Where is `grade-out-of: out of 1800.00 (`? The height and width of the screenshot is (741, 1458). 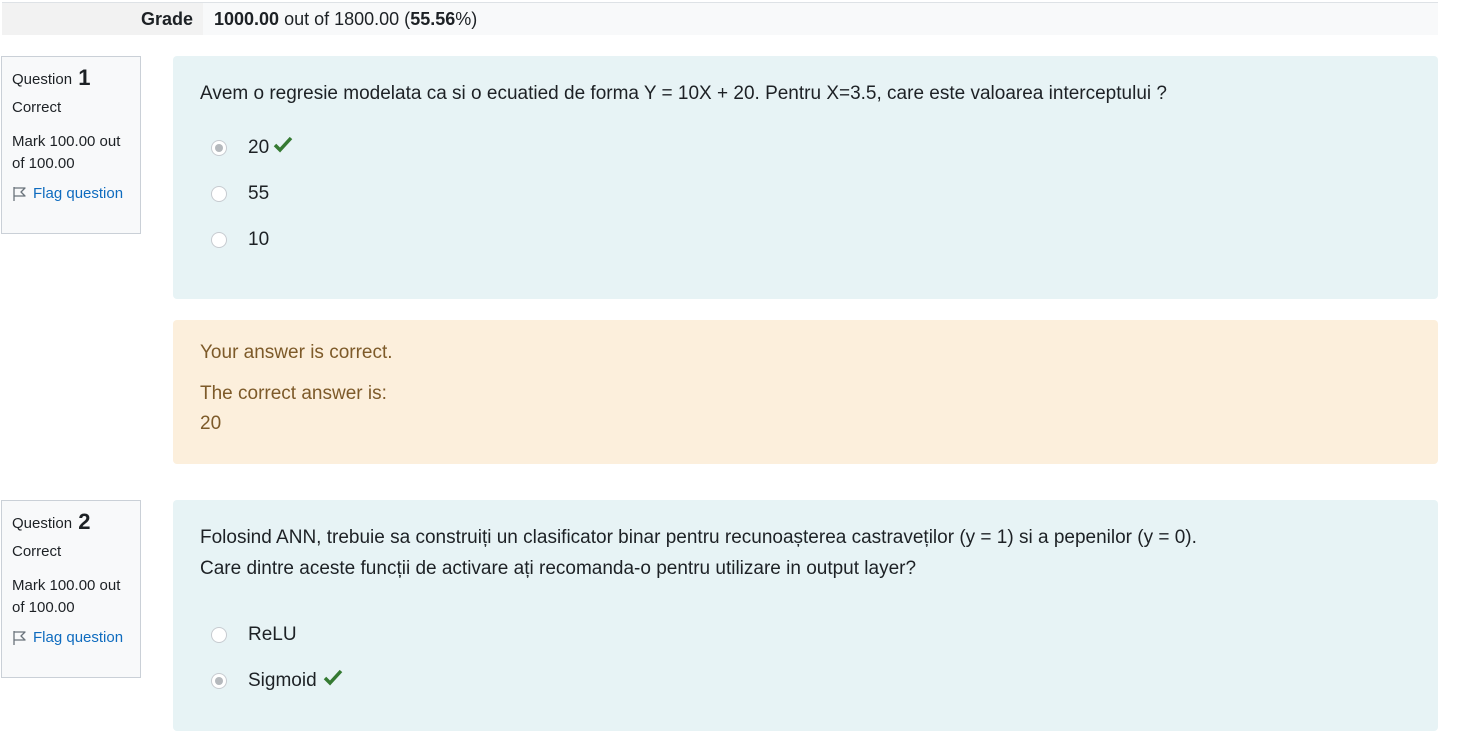 grade-out-of: out of 1800.00 ( is located at coordinates (345, 19).